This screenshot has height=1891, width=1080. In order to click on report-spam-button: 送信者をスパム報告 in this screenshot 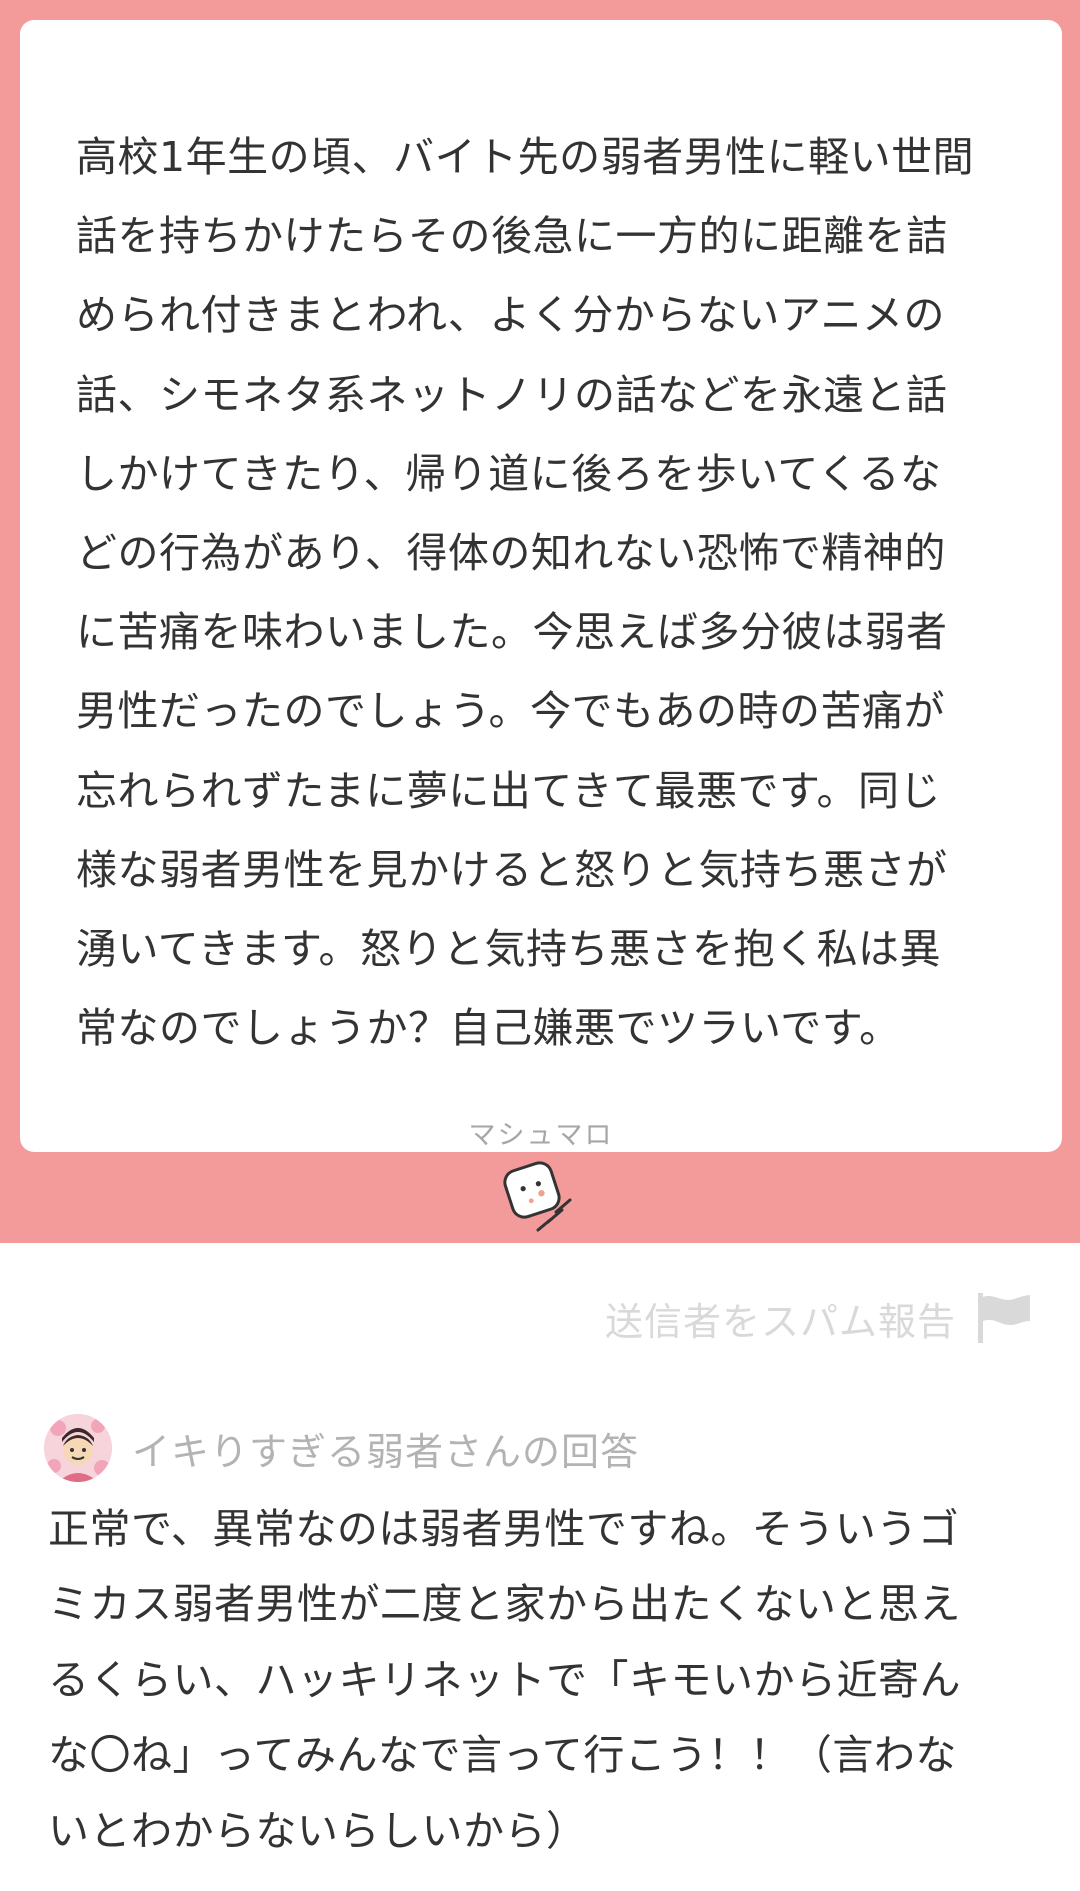, I will do `click(819, 1318)`.